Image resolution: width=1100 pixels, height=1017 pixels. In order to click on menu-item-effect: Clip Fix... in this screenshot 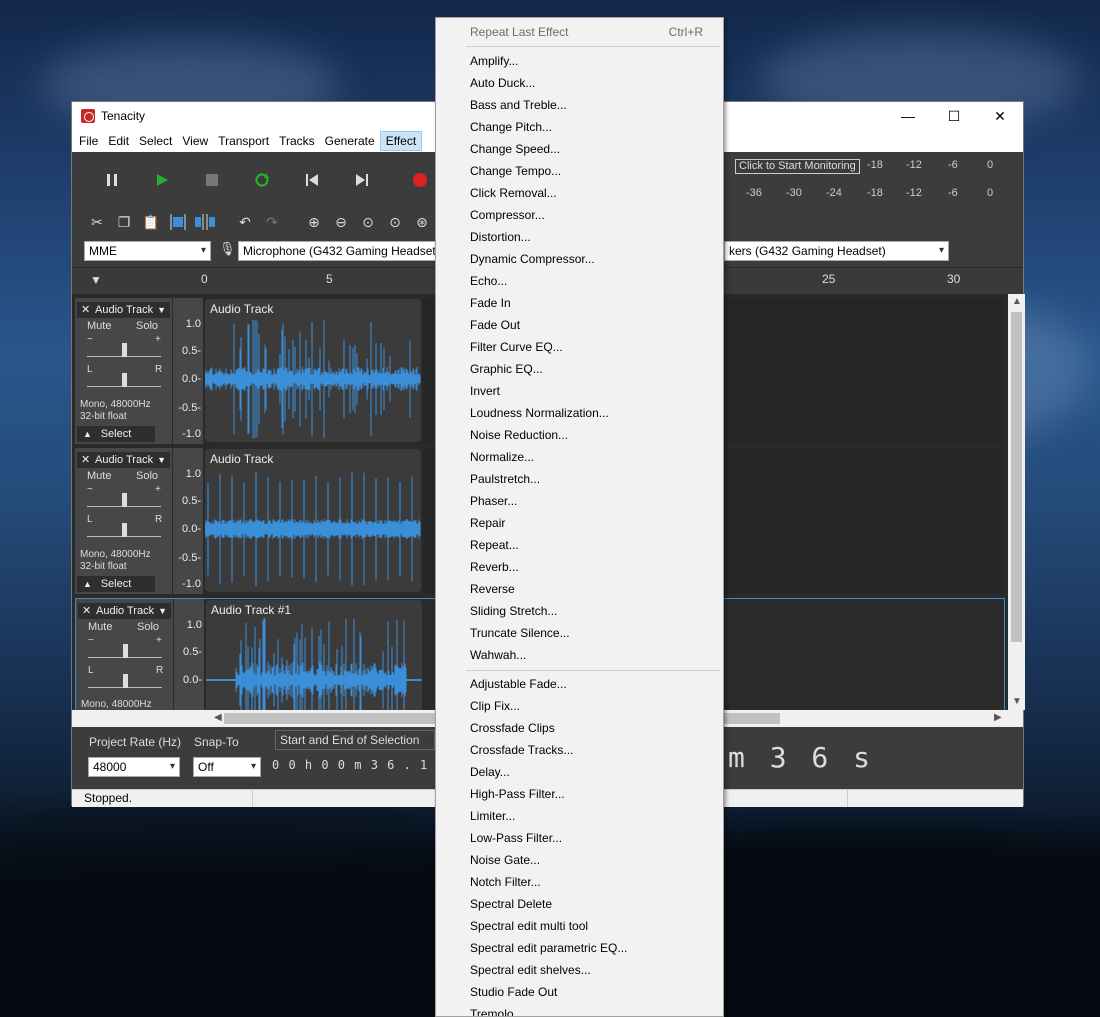, I will do `click(579, 706)`.